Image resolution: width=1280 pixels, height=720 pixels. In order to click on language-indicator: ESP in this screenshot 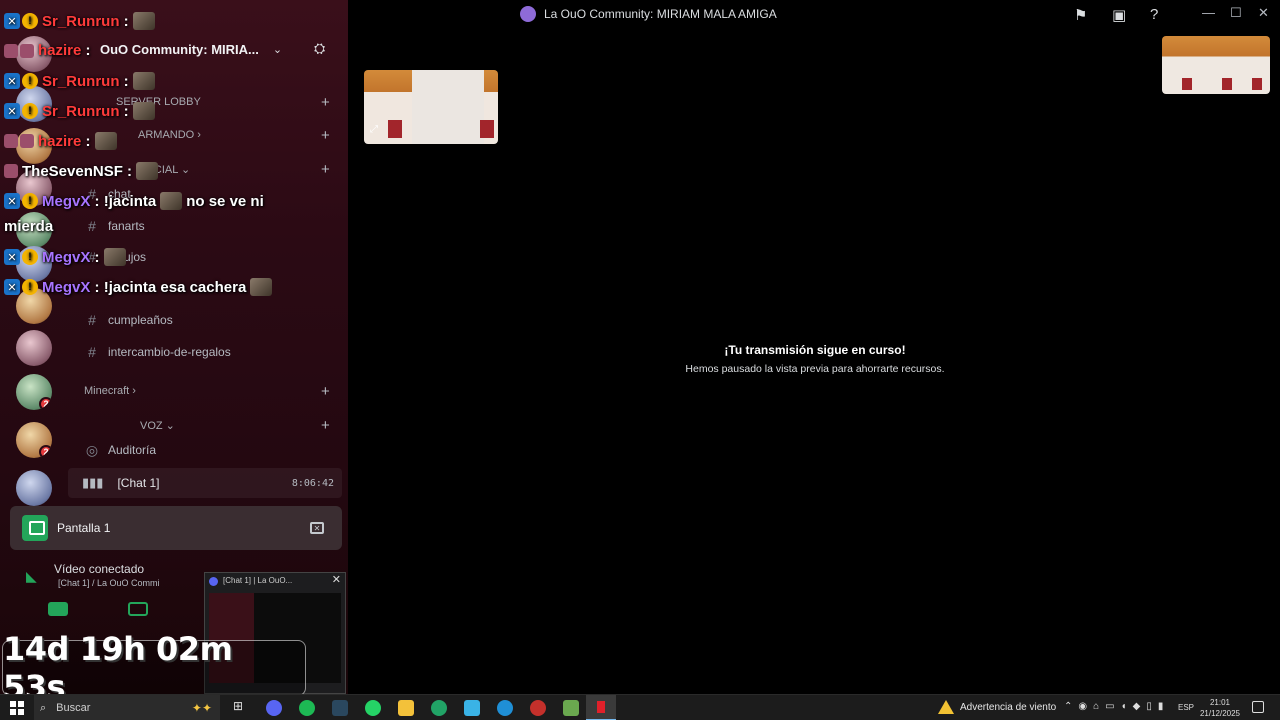, I will do `click(1186, 707)`.